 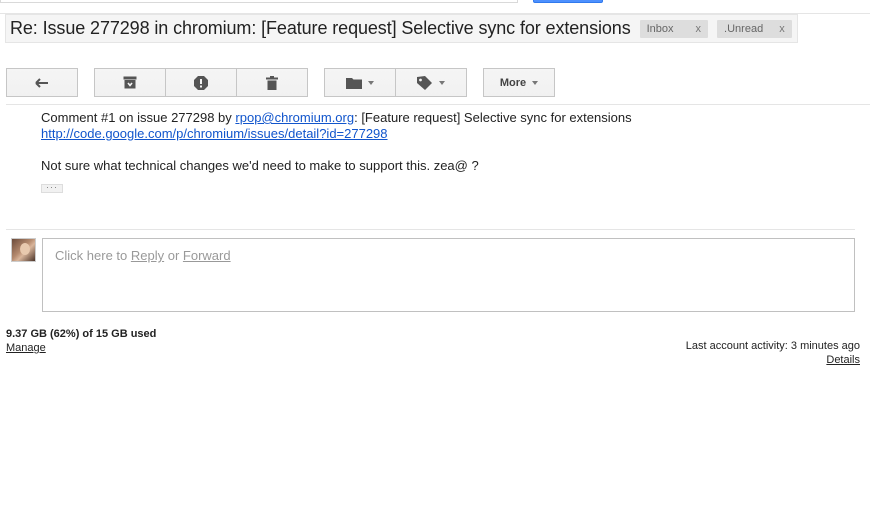 I want to click on search-button-remnant, so click(x=568, y=1).